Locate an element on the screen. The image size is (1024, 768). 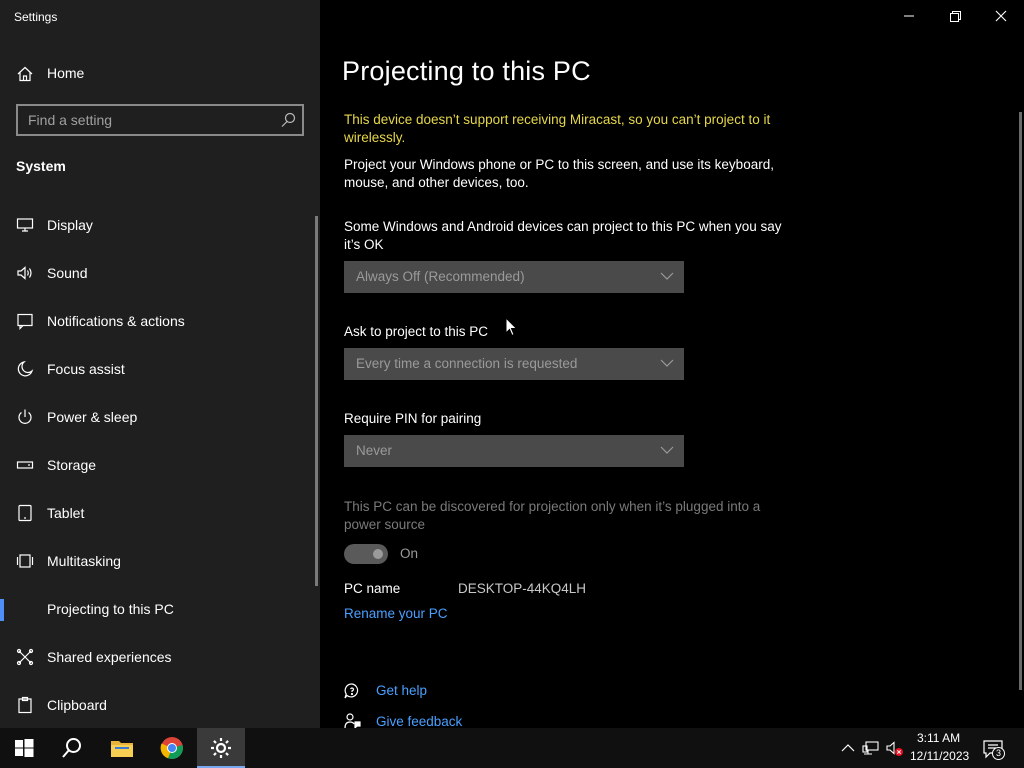
restore-button is located at coordinates (955, 16).